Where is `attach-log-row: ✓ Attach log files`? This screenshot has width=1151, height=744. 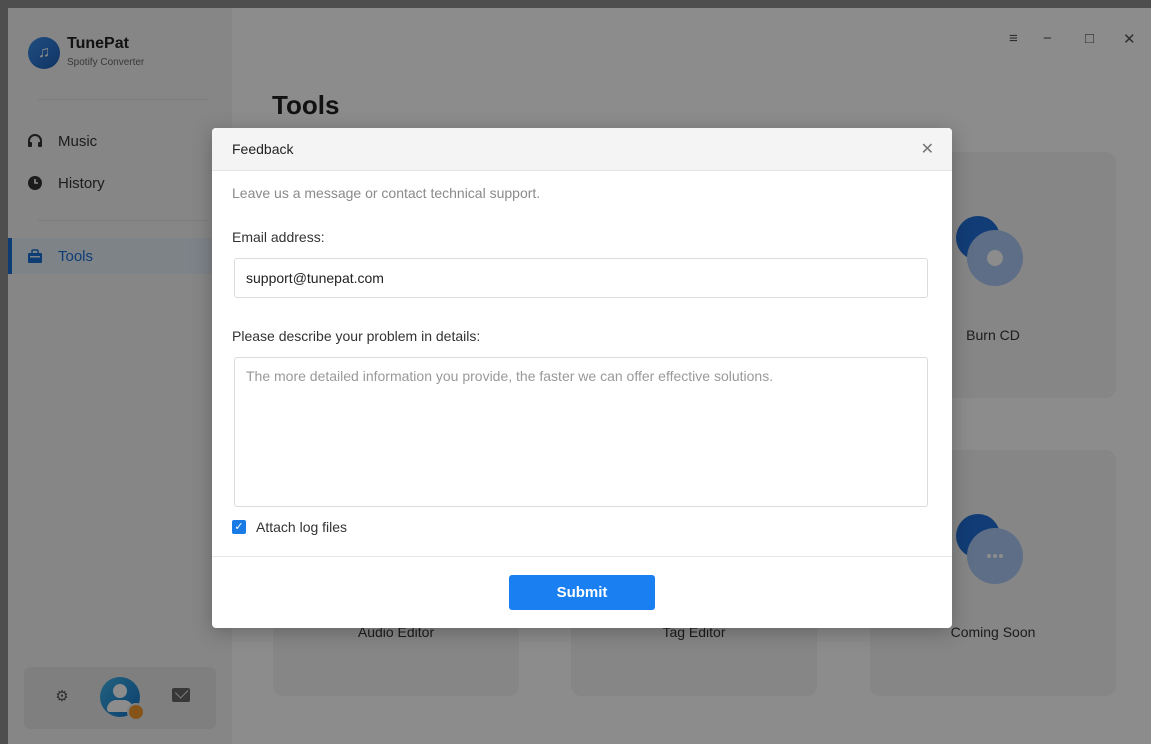
attach-log-row: ✓ Attach log files is located at coordinates (289, 527).